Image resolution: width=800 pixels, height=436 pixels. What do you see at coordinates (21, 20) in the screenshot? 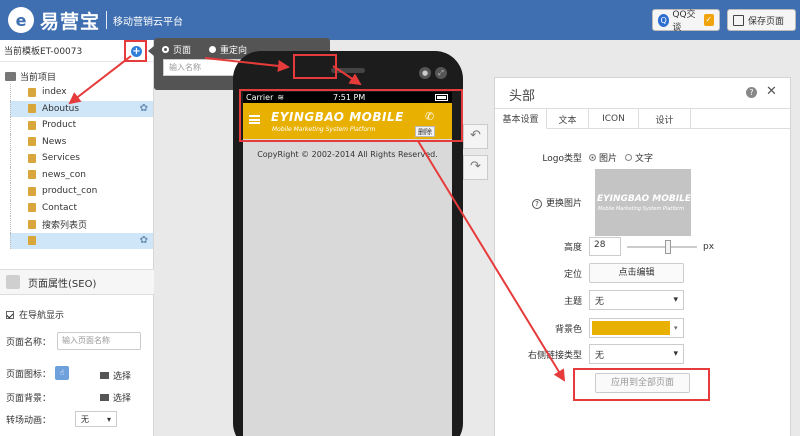
I see `brand-logo-icon: e` at bounding box center [21, 20].